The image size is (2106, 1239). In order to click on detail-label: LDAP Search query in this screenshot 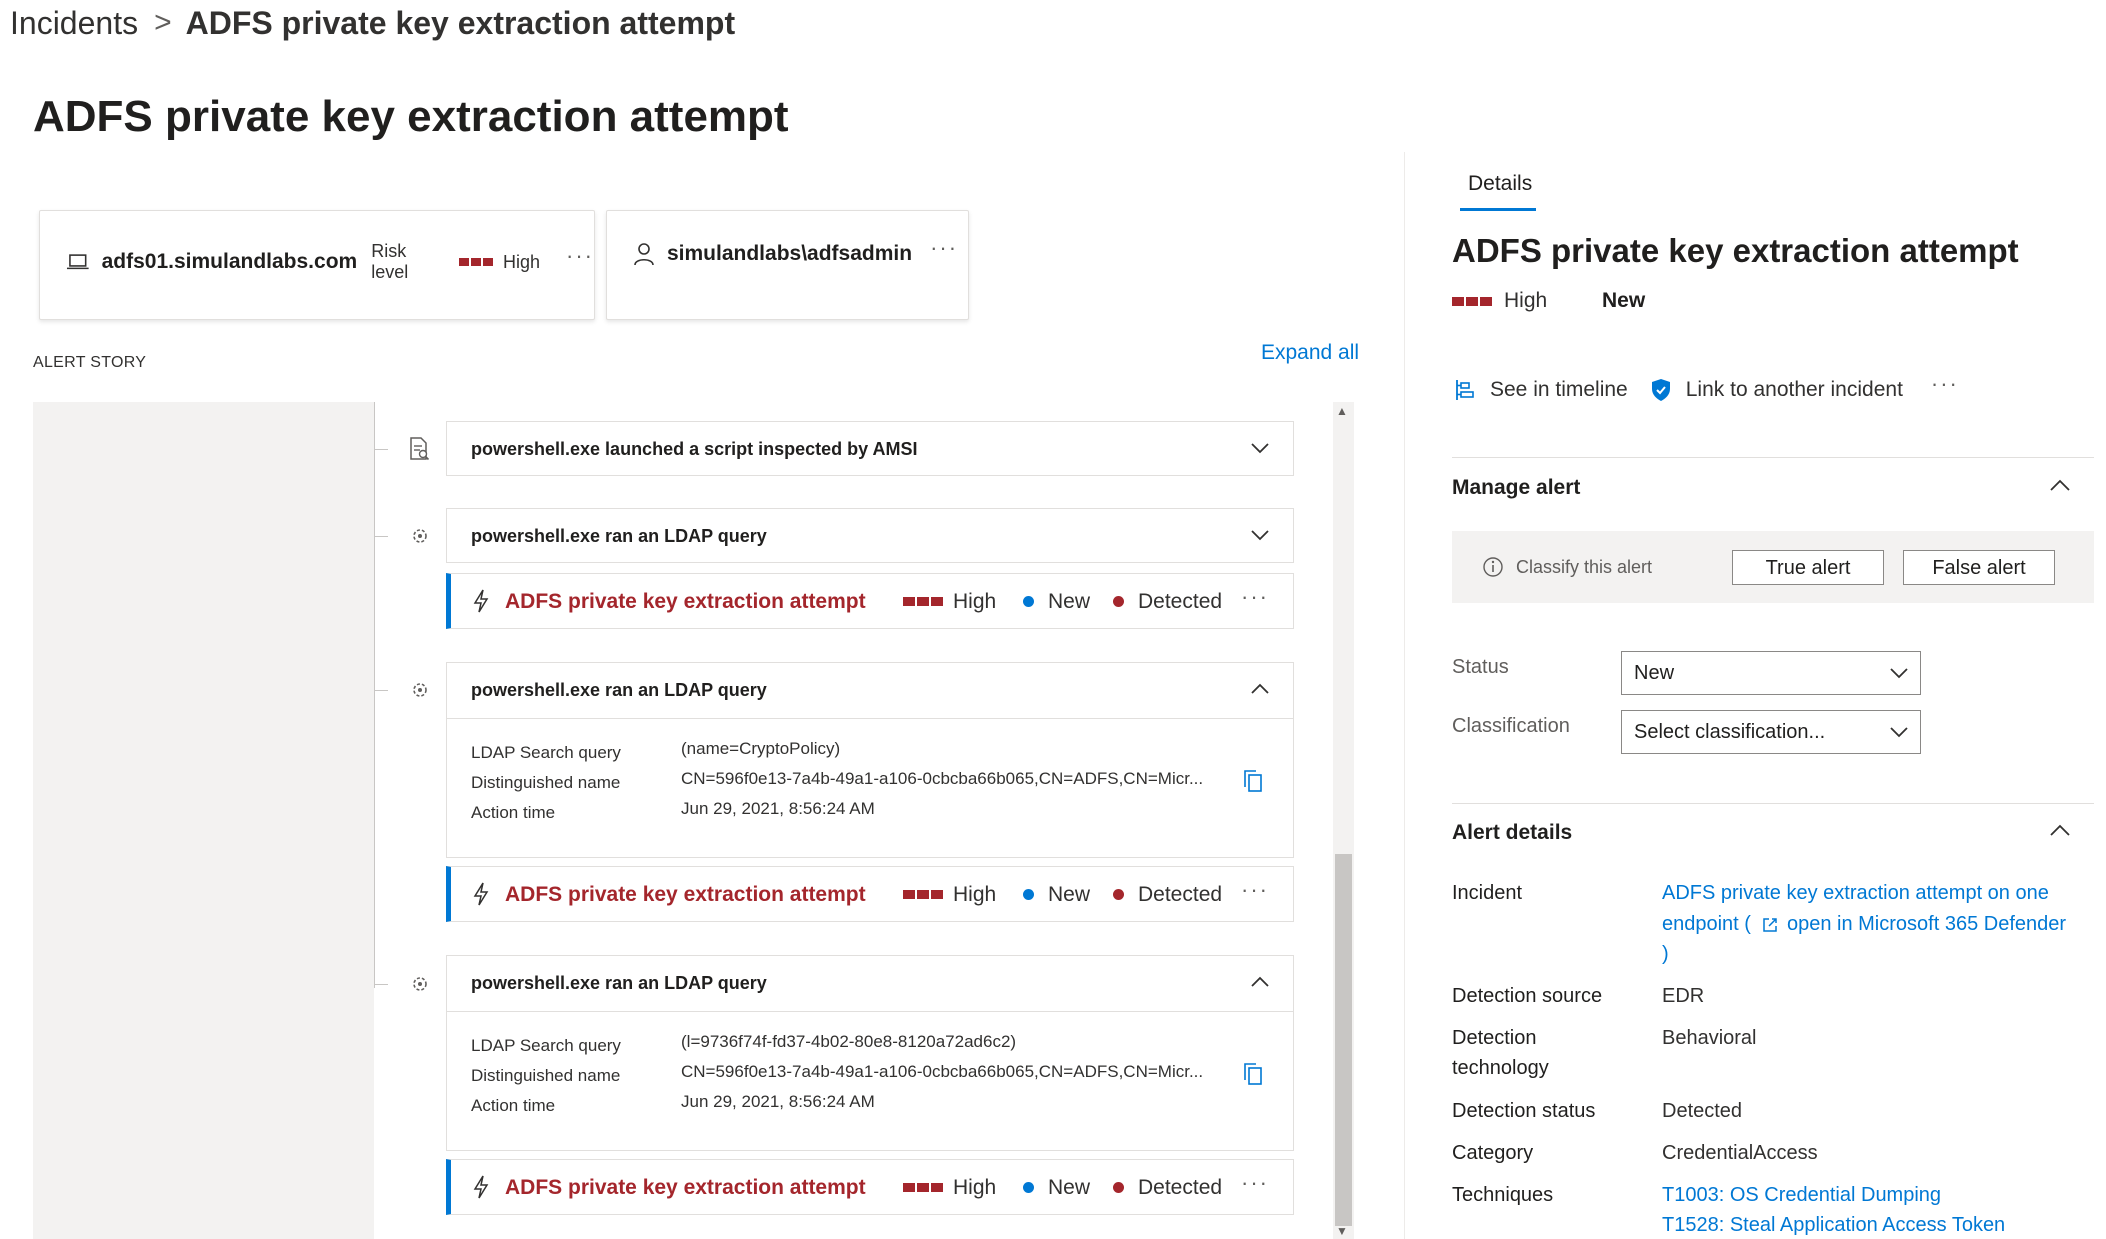, I will do `click(546, 1045)`.